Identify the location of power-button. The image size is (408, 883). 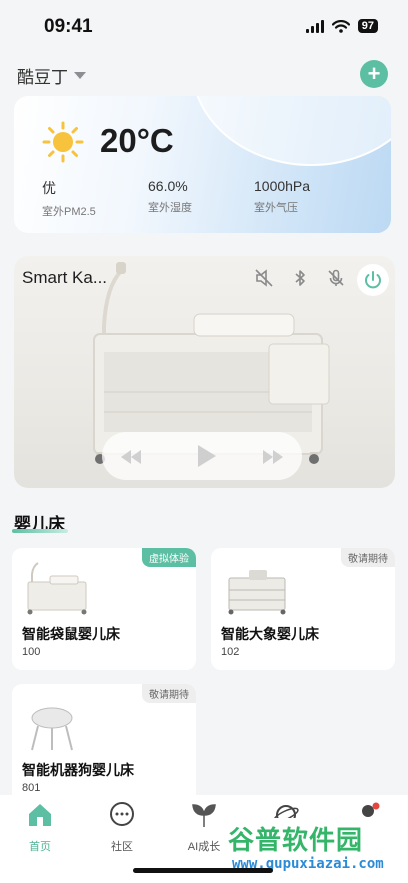
(373, 280).